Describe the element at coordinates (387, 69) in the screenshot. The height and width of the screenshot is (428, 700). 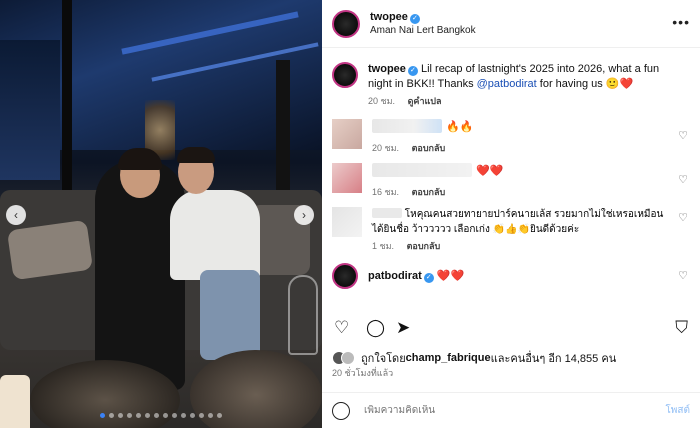
I see `caption-username: twopee` at that location.